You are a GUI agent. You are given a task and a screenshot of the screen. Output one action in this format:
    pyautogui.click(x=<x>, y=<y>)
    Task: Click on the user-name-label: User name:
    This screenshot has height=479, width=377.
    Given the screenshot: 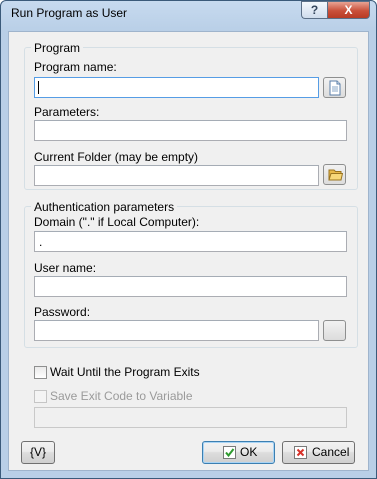 What is the action you would take?
    pyautogui.click(x=65, y=268)
    